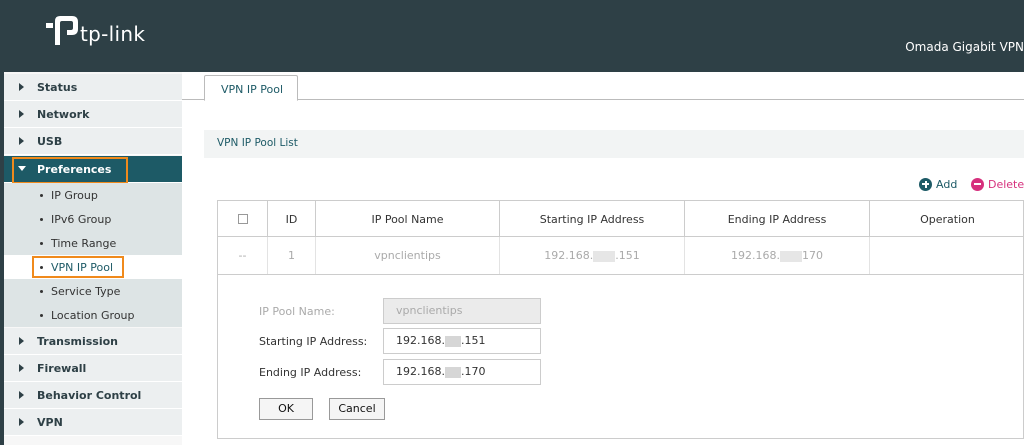 The height and width of the screenshot is (445, 1024). Describe the element at coordinates (292, 219) in the screenshot. I see `header-id: ID` at that location.